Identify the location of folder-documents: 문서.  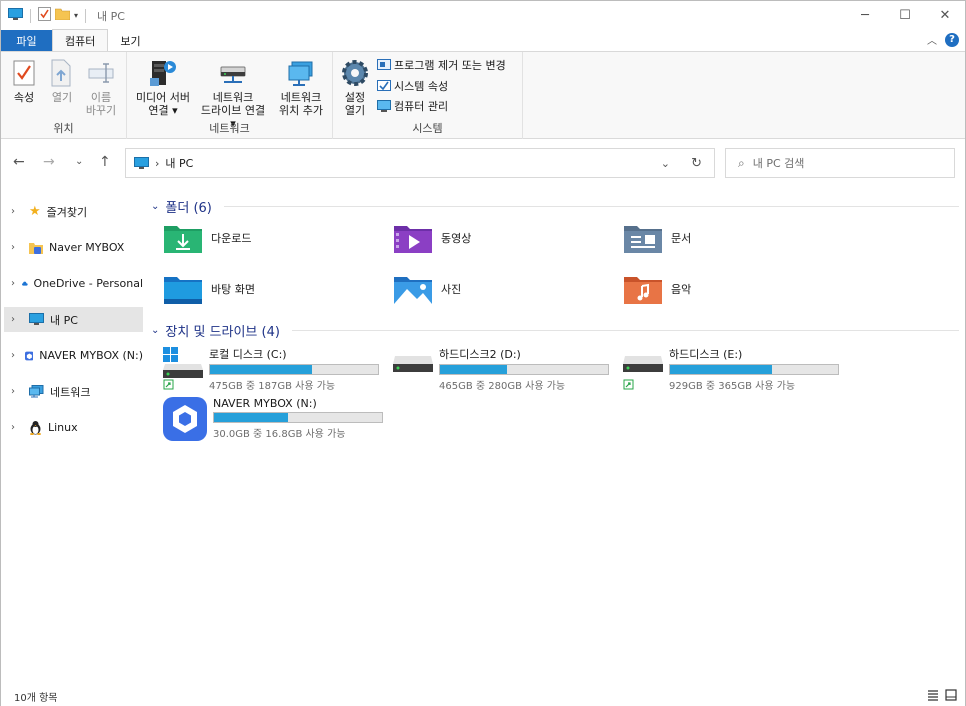
(657, 238).